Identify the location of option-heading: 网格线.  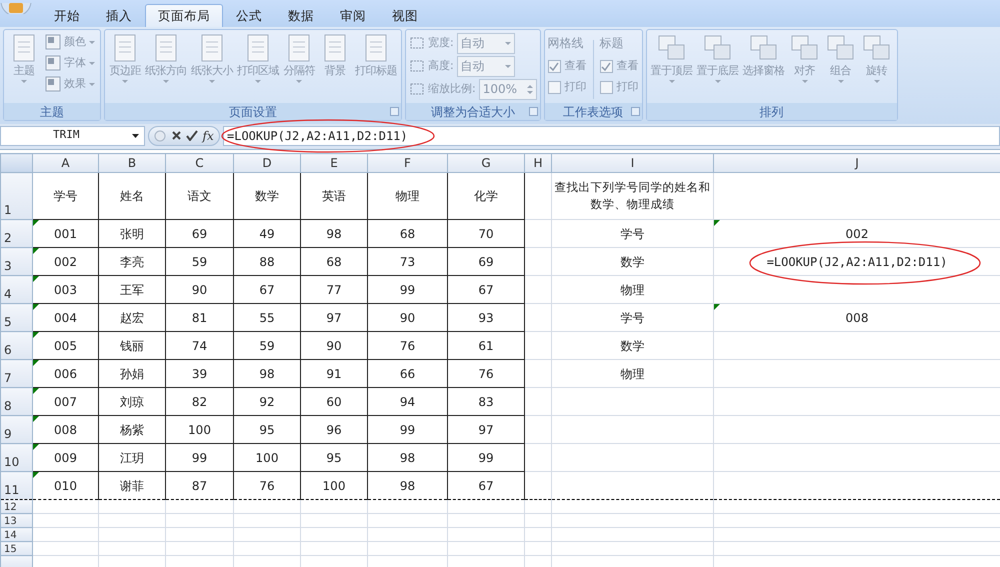
(566, 43).